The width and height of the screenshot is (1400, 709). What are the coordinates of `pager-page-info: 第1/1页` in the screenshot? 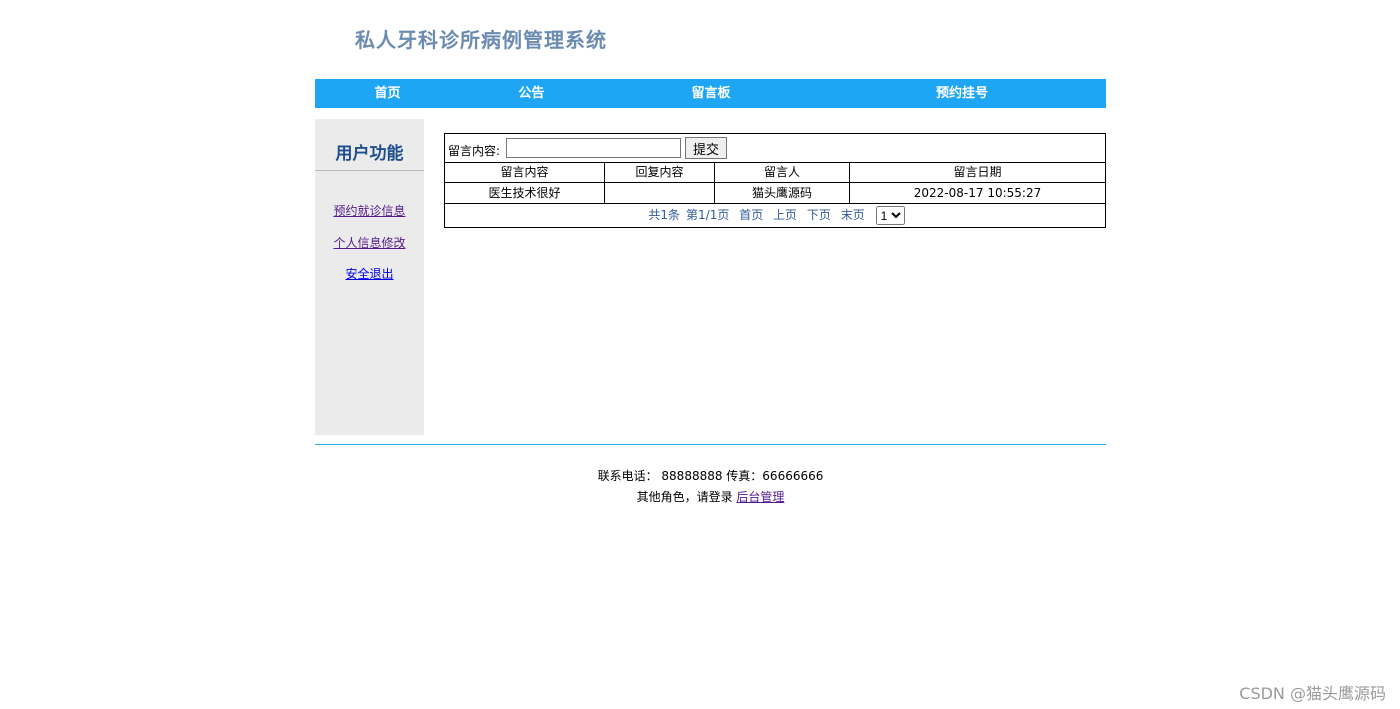 It's located at (708, 215).